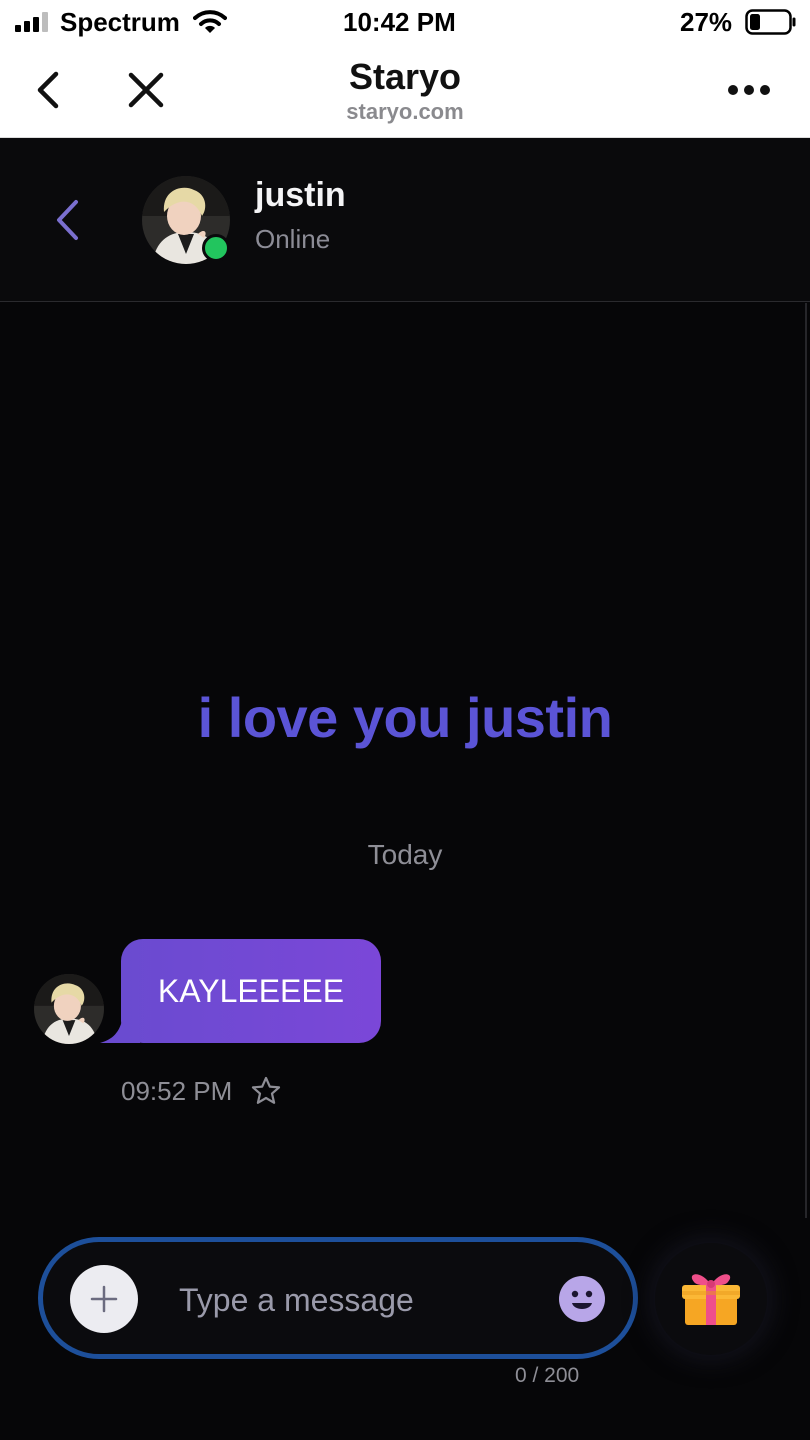  What do you see at coordinates (67, 220) in the screenshot?
I see `chat-back-icon` at bounding box center [67, 220].